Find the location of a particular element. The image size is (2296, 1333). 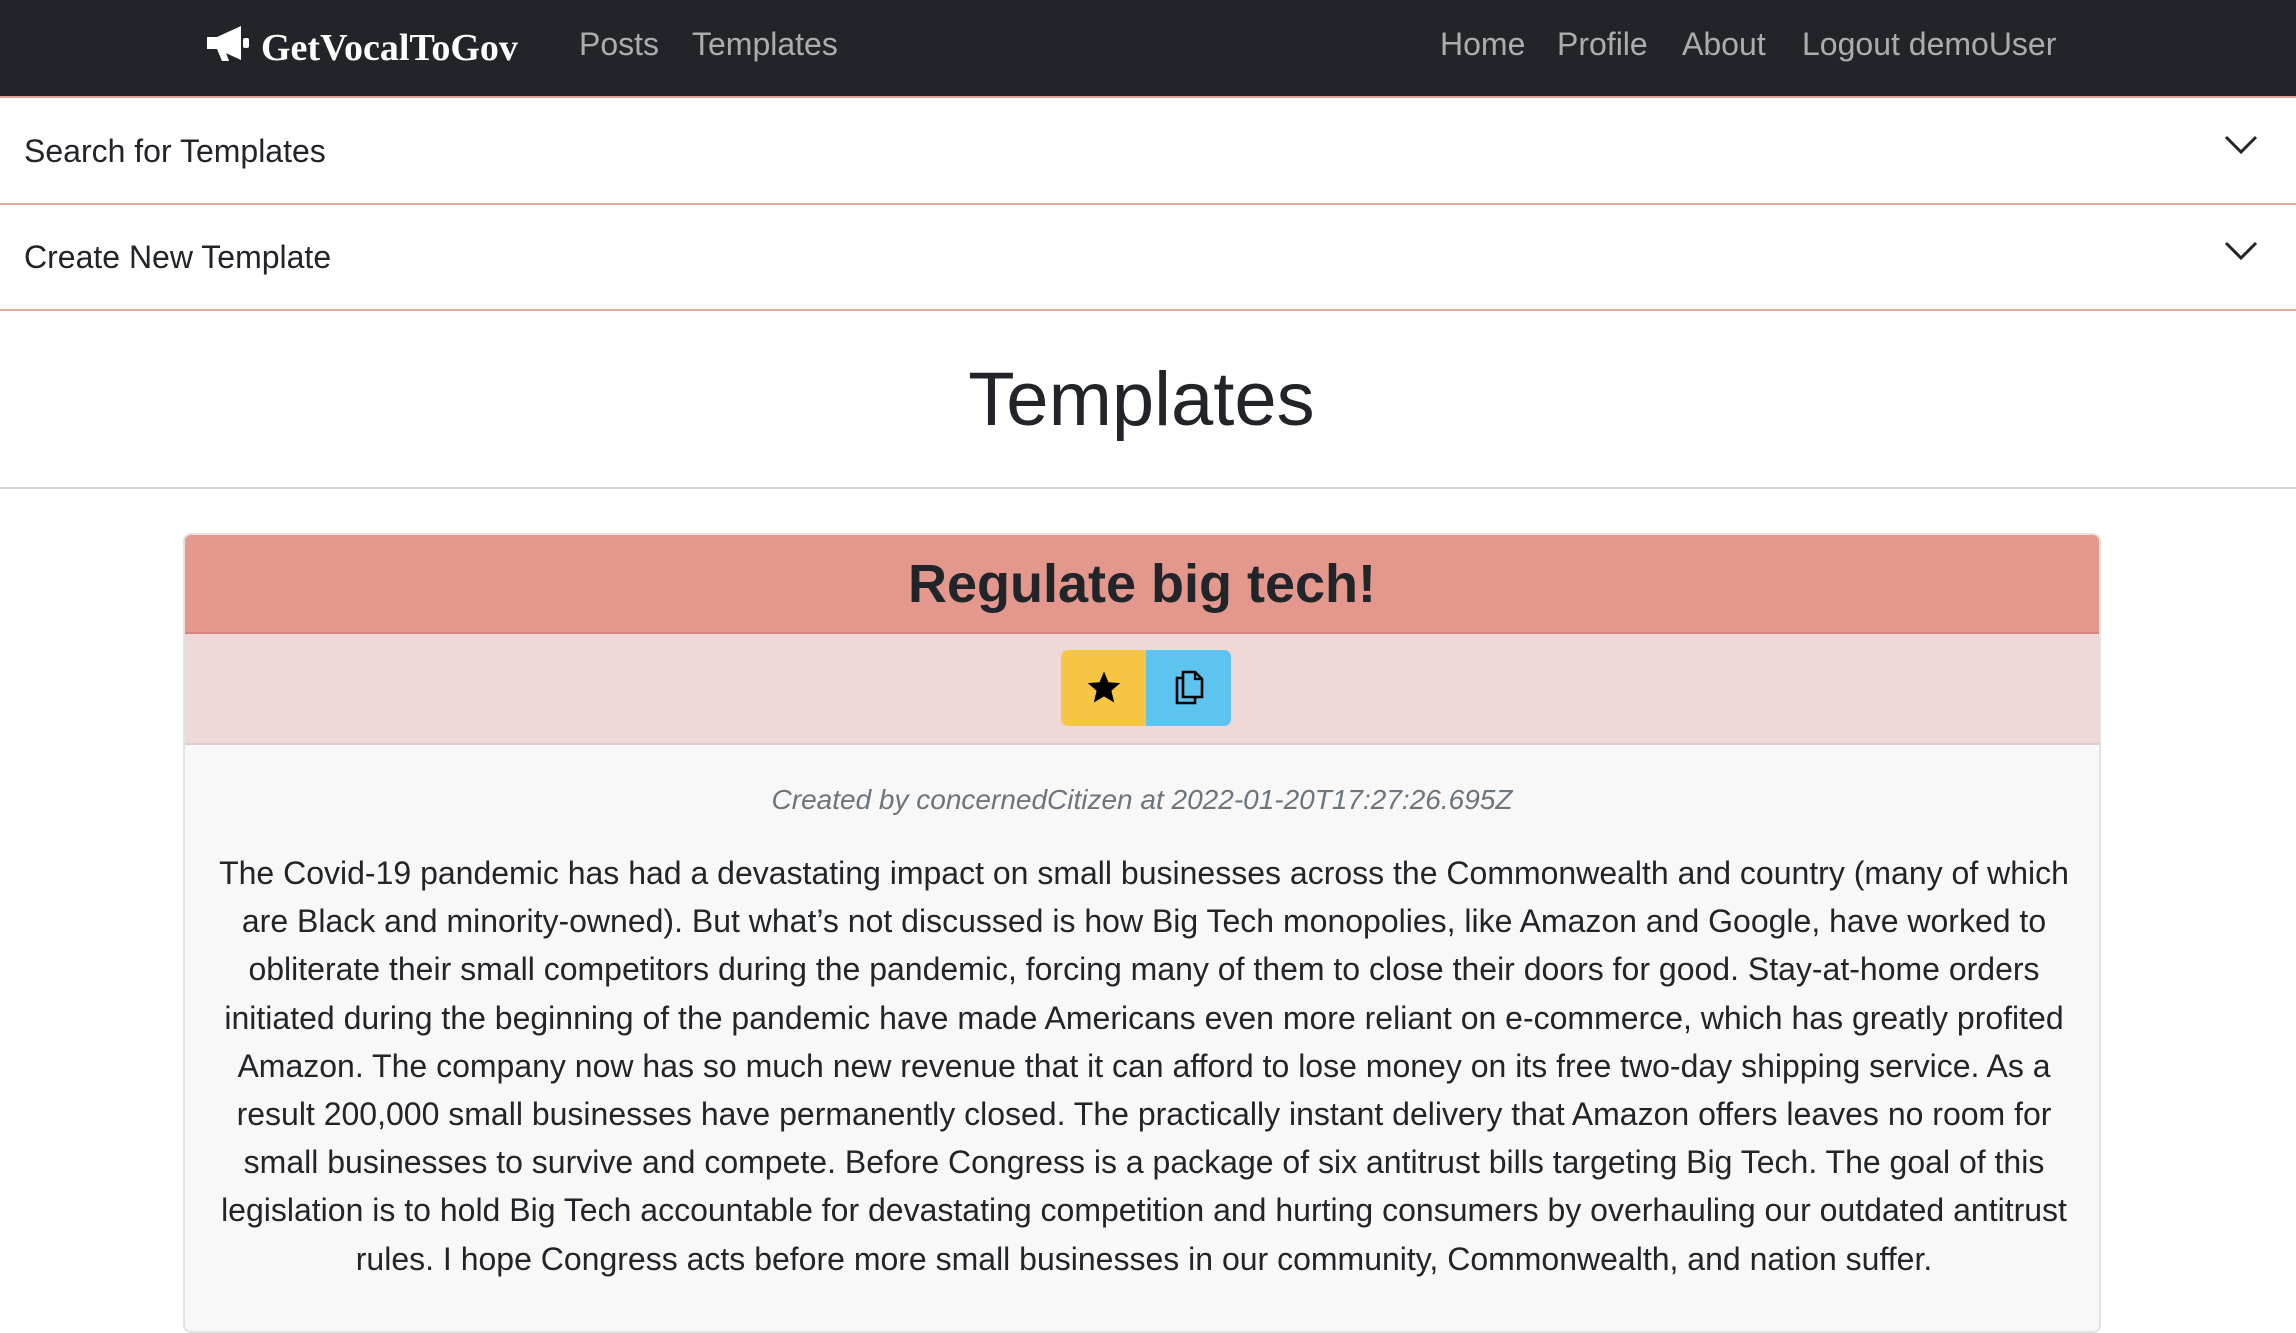

favorite-button is located at coordinates (1103, 688).